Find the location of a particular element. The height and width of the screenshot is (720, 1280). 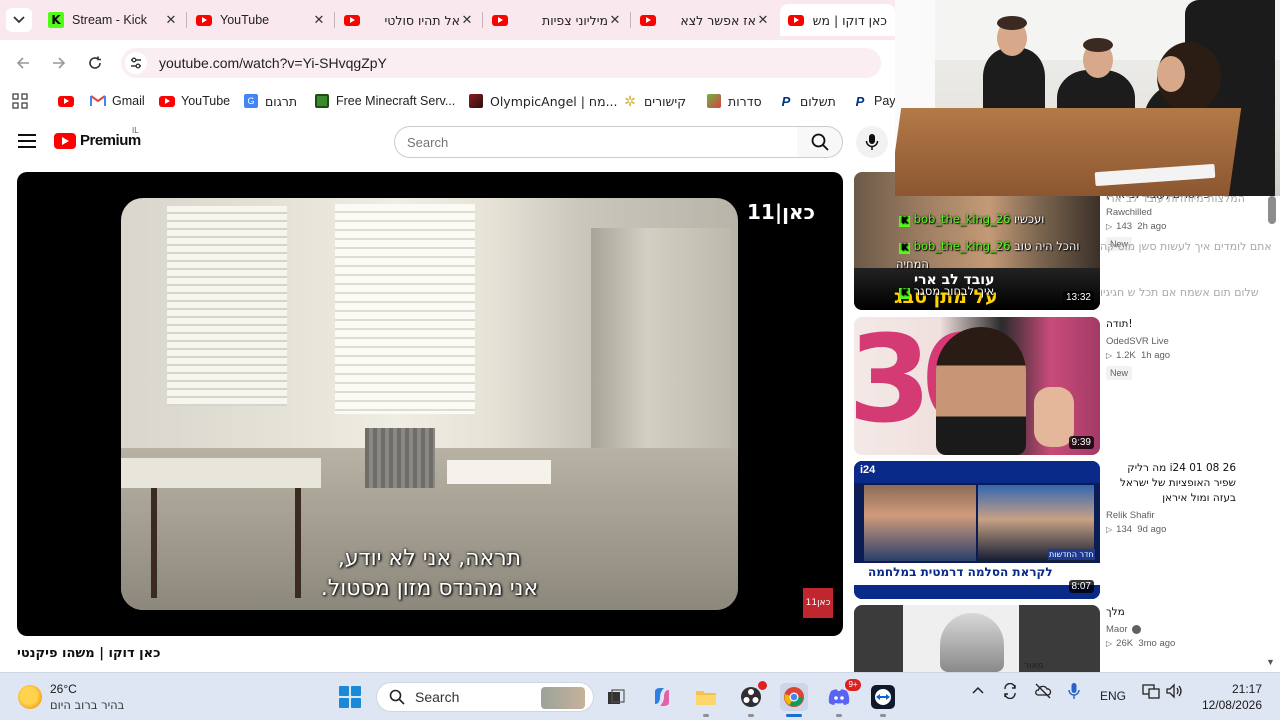

reload-button is located at coordinates (95, 63).